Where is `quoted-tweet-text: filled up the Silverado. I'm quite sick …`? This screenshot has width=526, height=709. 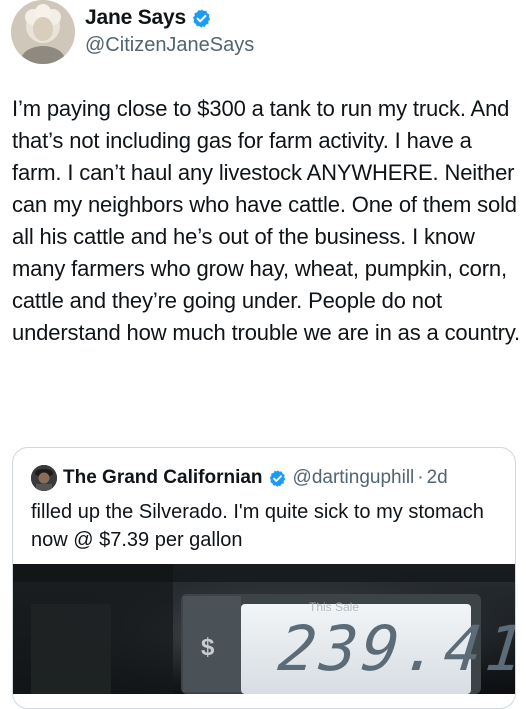
quoted-tweet-text: filled up the Silverado. I'm quite sick … is located at coordinates (257, 526).